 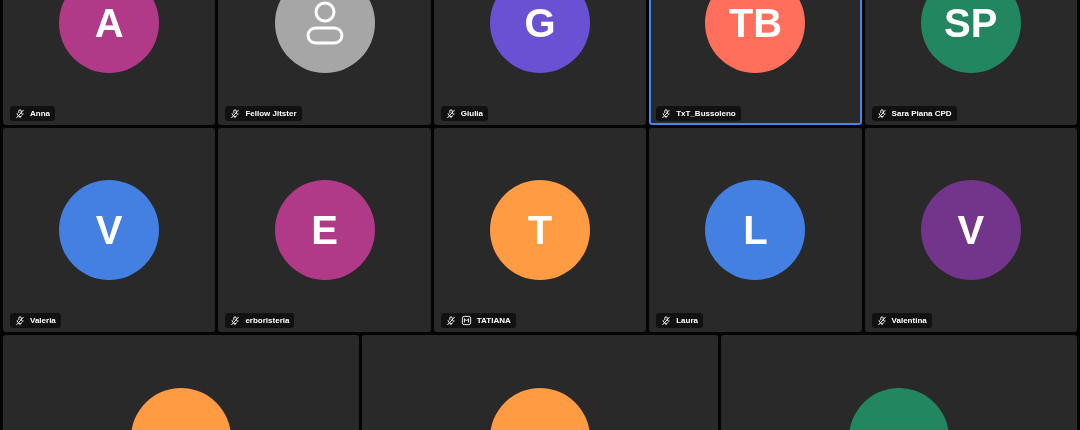 What do you see at coordinates (40, 113) in the screenshot?
I see `participant-name: Anna` at bounding box center [40, 113].